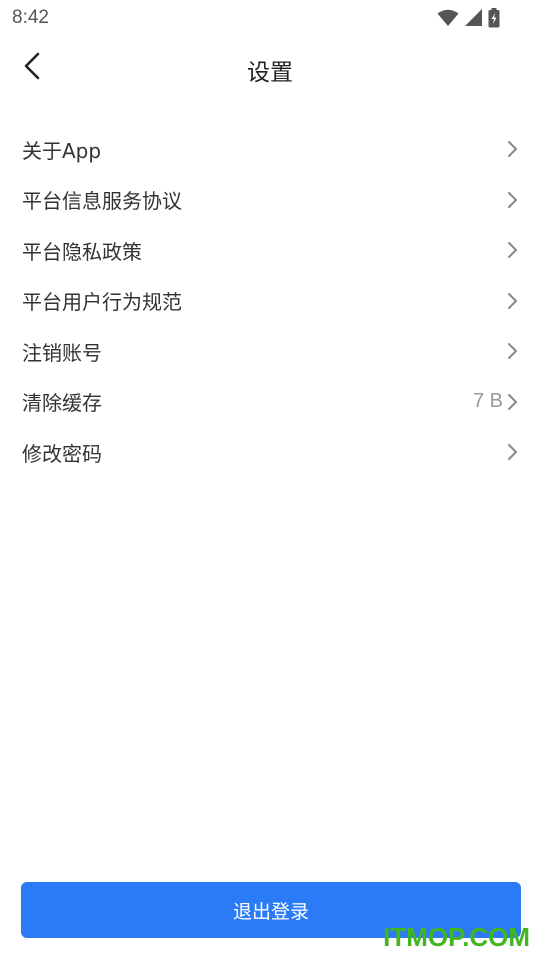  What do you see at coordinates (62, 453) in the screenshot?
I see `settings-item-label: 修改密码` at bounding box center [62, 453].